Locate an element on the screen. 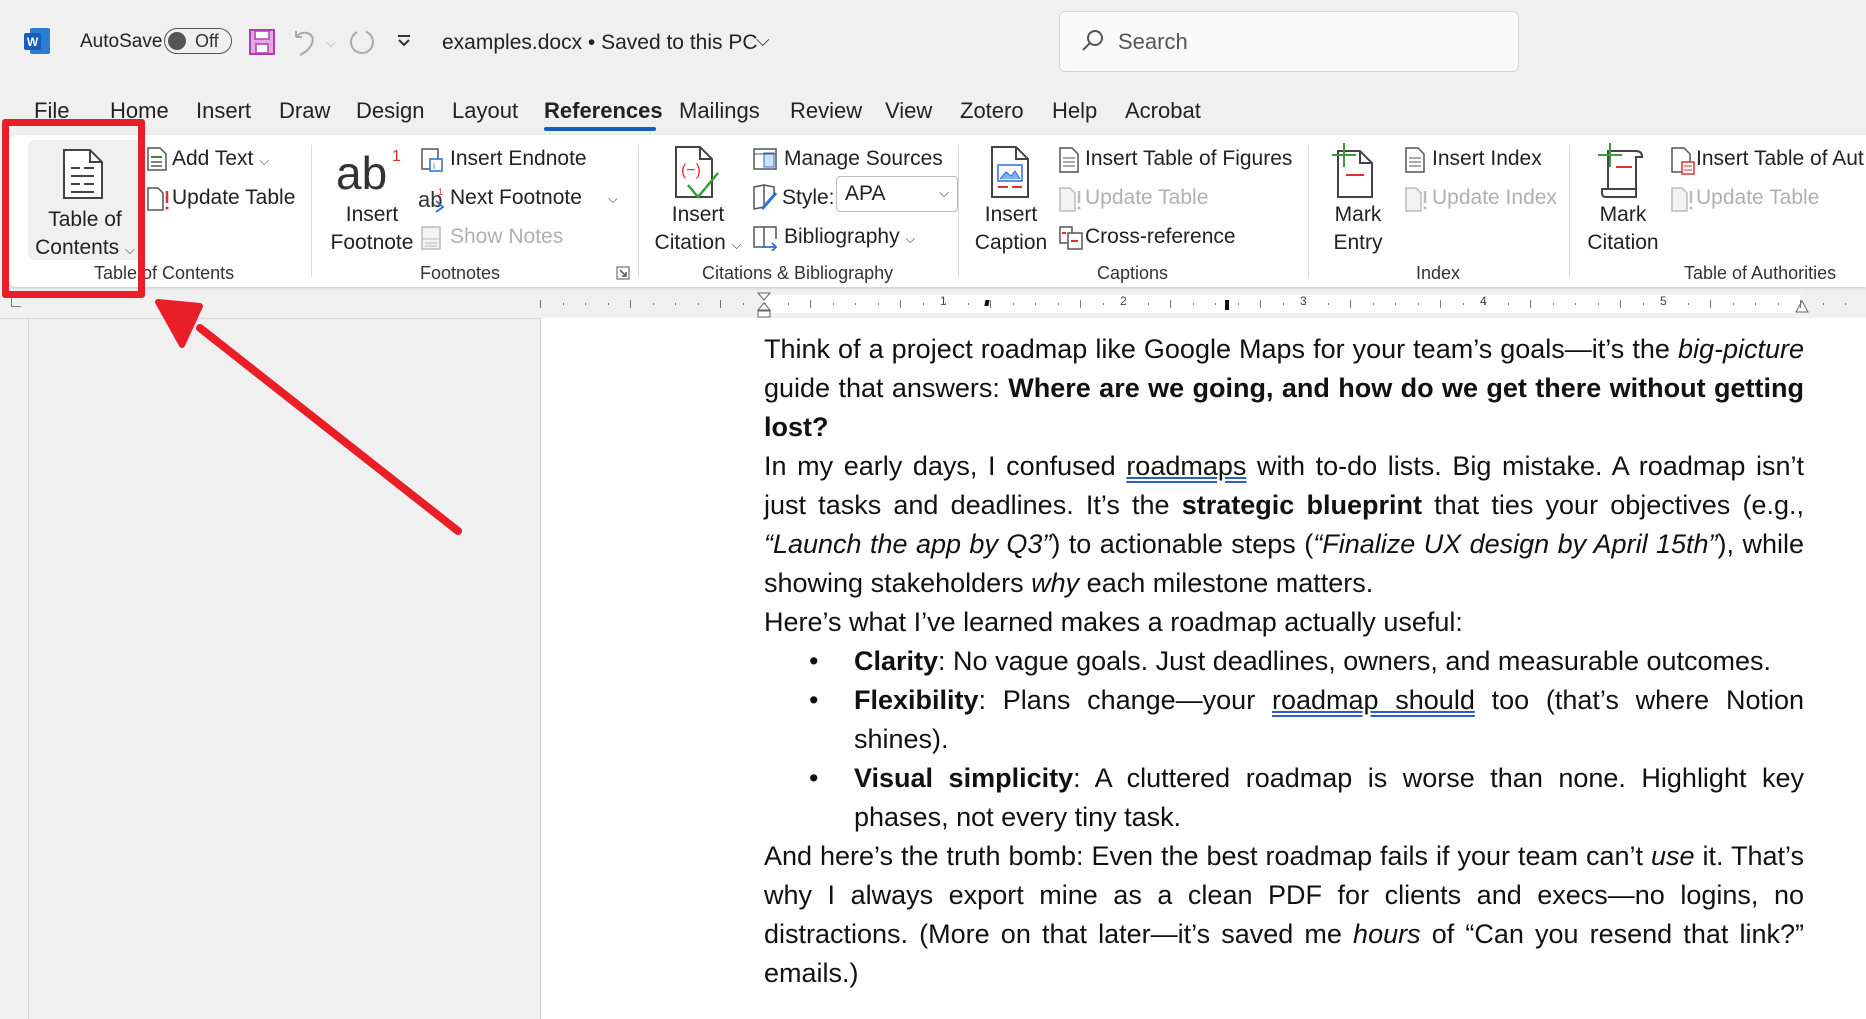 This screenshot has height=1019, width=1866. word-icon: W is located at coordinates (37, 41).